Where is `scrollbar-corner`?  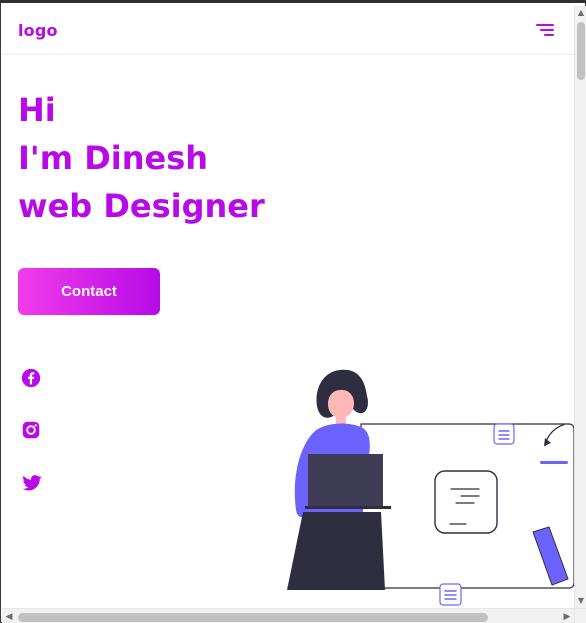
scrollbar-corner is located at coordinates (580, 615).